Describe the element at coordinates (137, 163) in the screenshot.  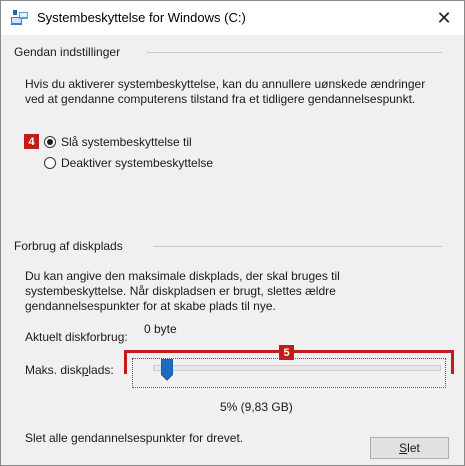
I see `disable-protection-label: Deaktiver systembeskyttelse` at that location.